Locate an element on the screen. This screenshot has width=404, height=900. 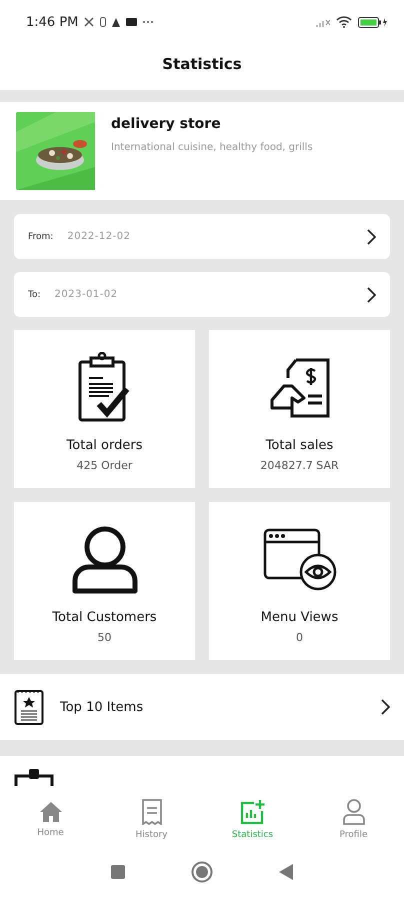
store-name: delivery store is located at coordinates (166, 124).